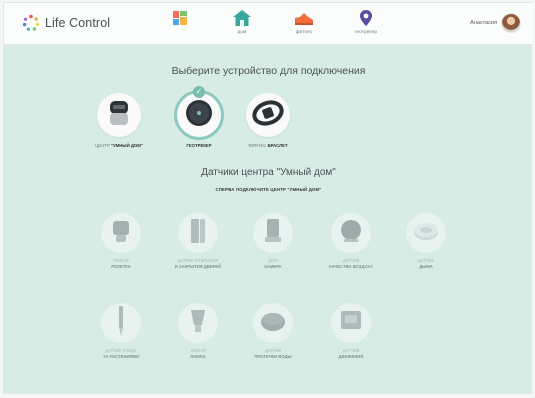 Image resolution: width=535 pixels, height=398 pixels. I want to click on sensors-note: СПЕРВА ПОДКЛЮЧИТЕ ЦЕНТР "УМНЫЙ ДОМ", so click(268, 189).